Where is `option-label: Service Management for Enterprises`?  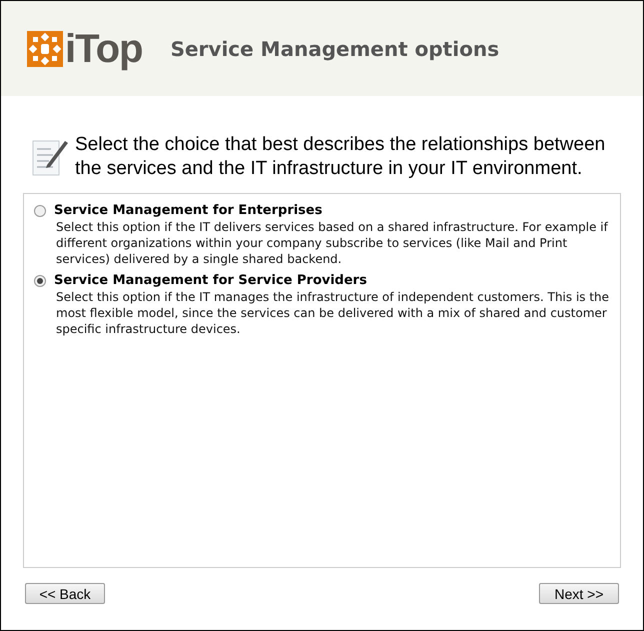 option-label: Service Management for Enterprises is located at coordinates (332, 211).